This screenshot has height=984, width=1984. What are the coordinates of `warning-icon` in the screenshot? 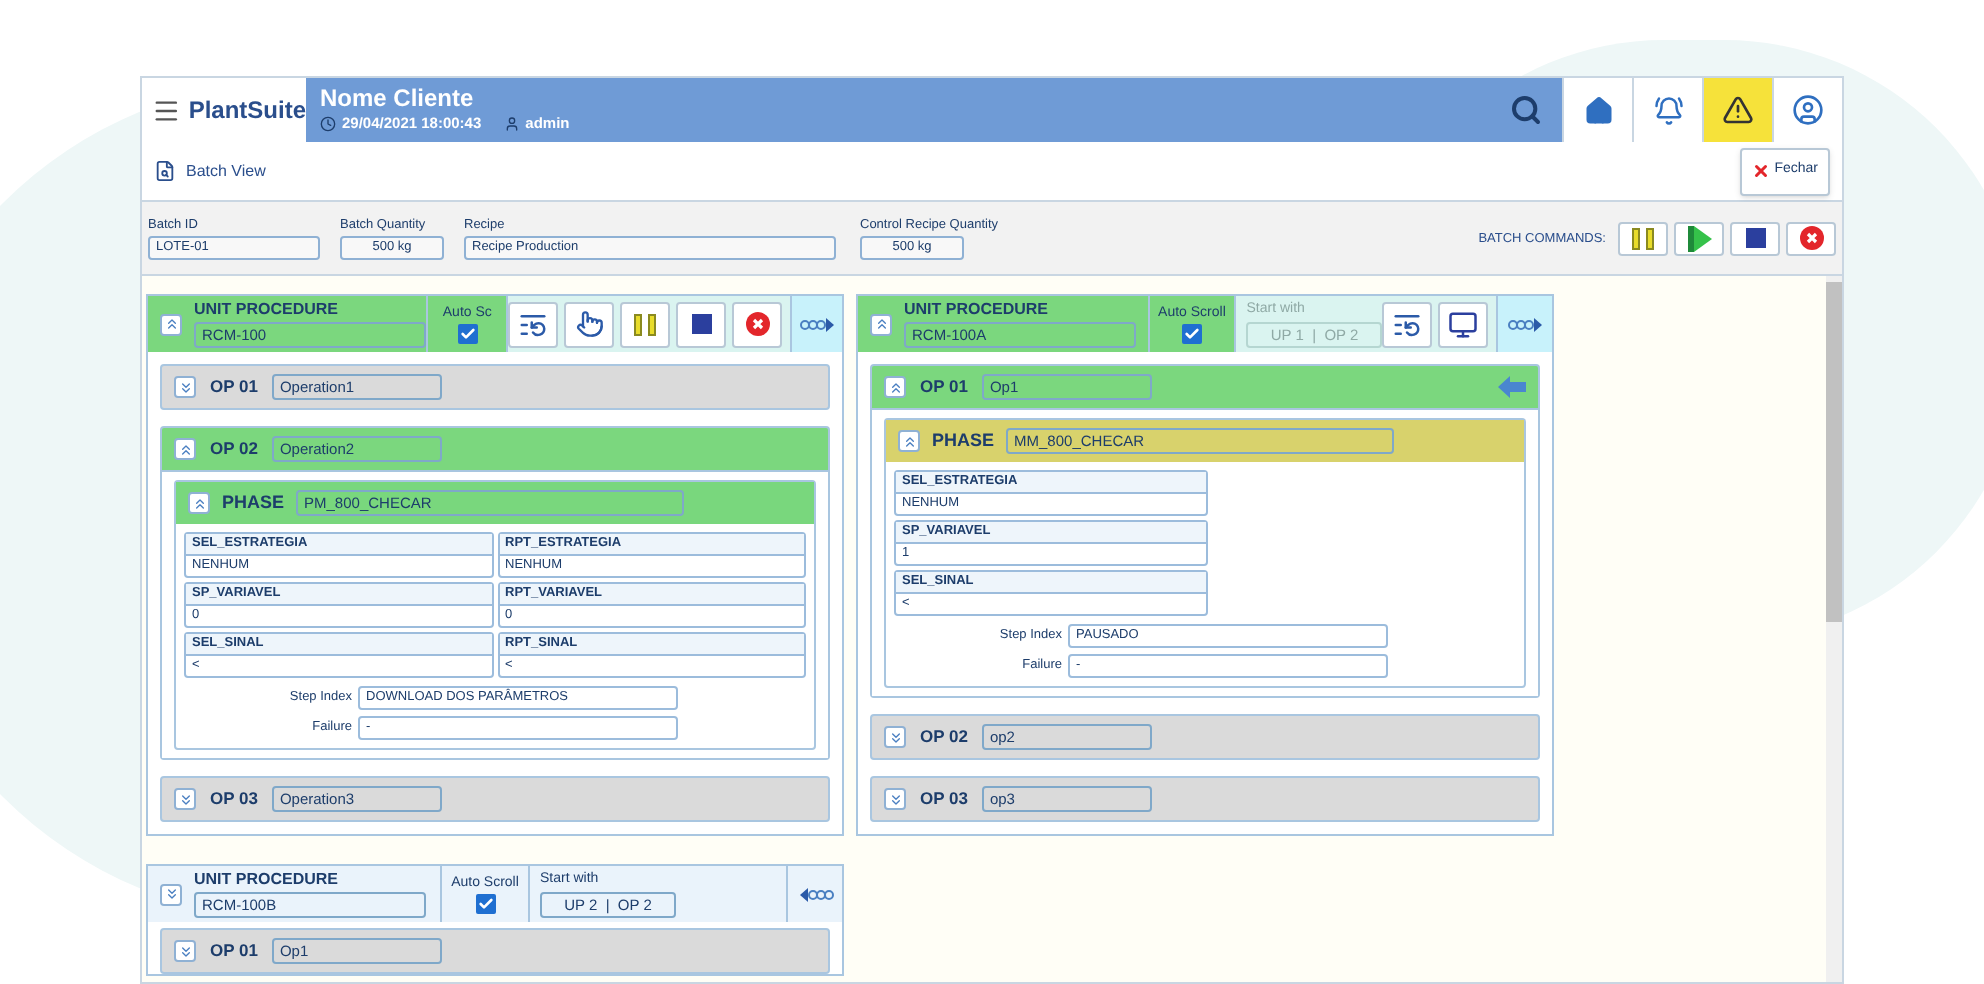 It's located at (1738, 110).